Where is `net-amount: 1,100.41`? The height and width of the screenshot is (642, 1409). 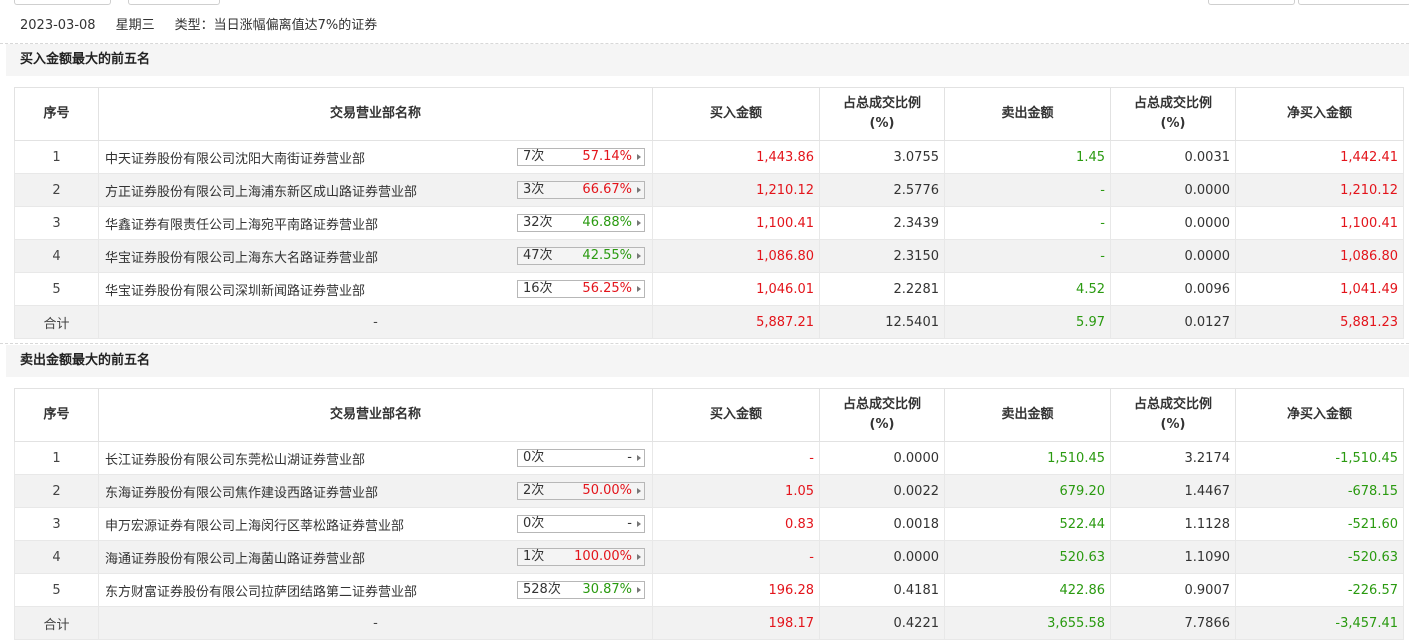 net-amount: 1,100.41 is located at coordinates (1319, 223).